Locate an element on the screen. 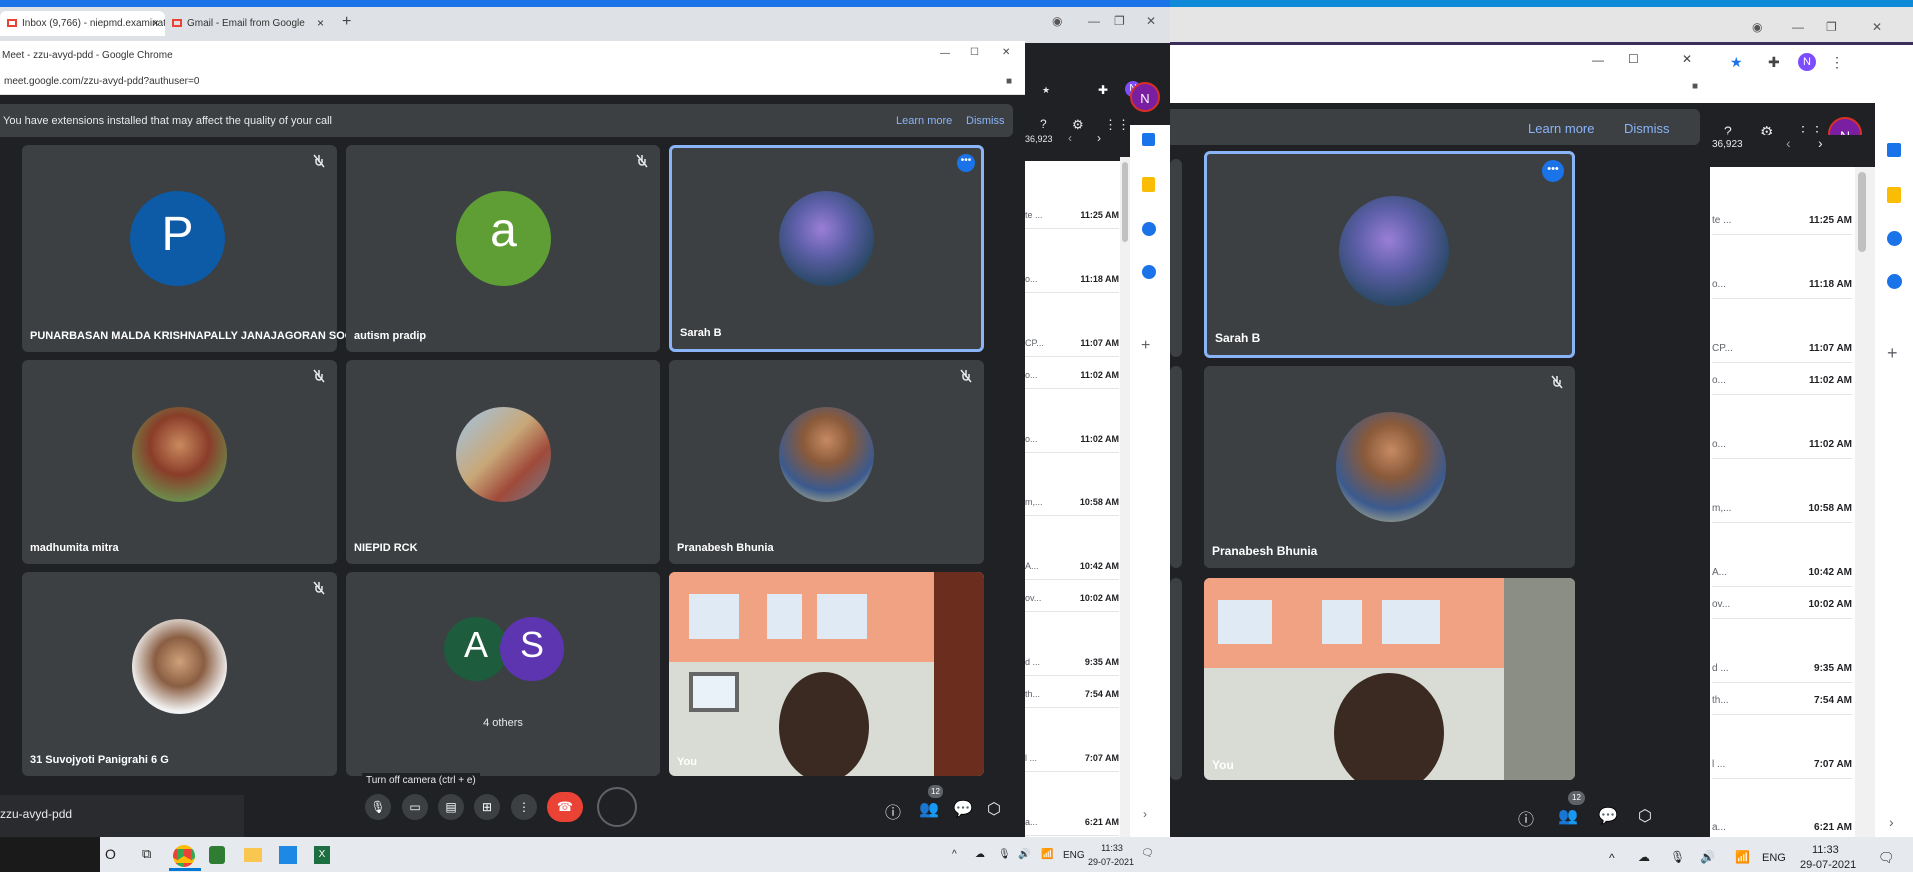 The height and width of the screenshot is (872, 1913). chat-icon: 💬 is located at coordinates (1608, 816).